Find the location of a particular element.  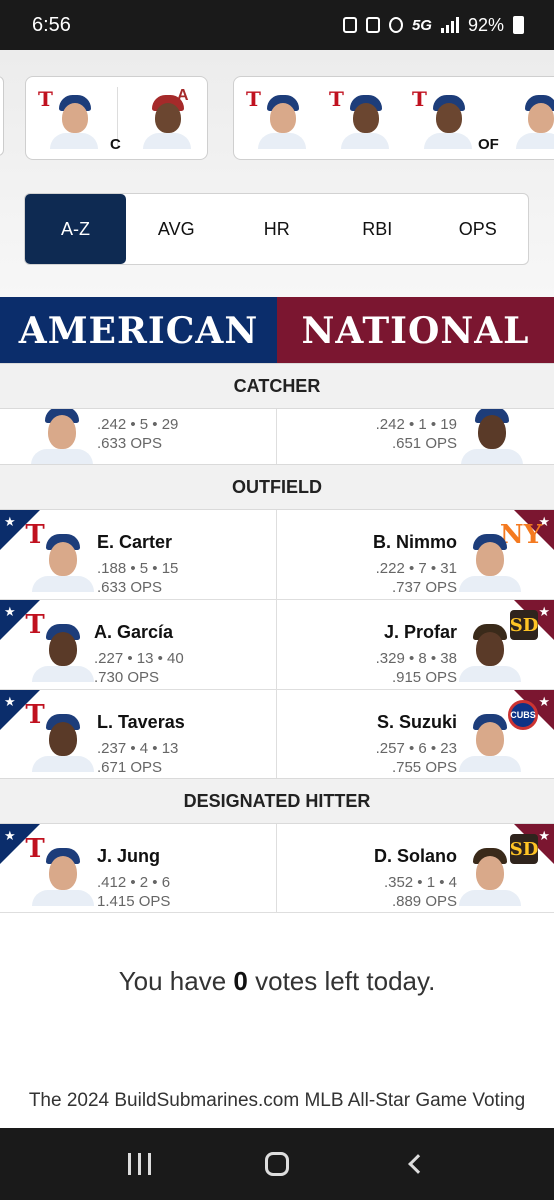

signal-icon is located at coordinates (449, 25).